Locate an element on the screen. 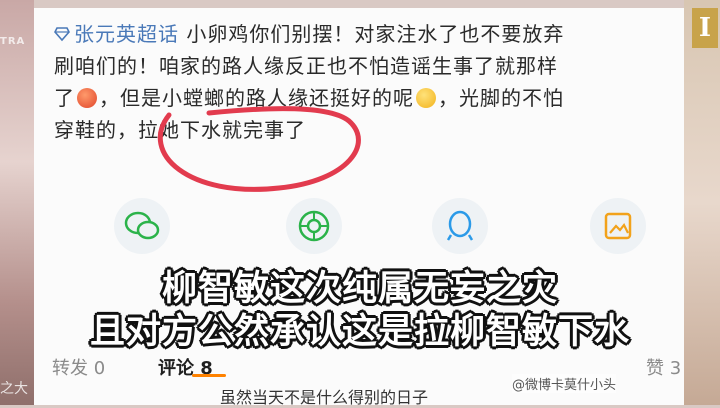  smirk-emoji-icon is located at coordinates (426, 98).